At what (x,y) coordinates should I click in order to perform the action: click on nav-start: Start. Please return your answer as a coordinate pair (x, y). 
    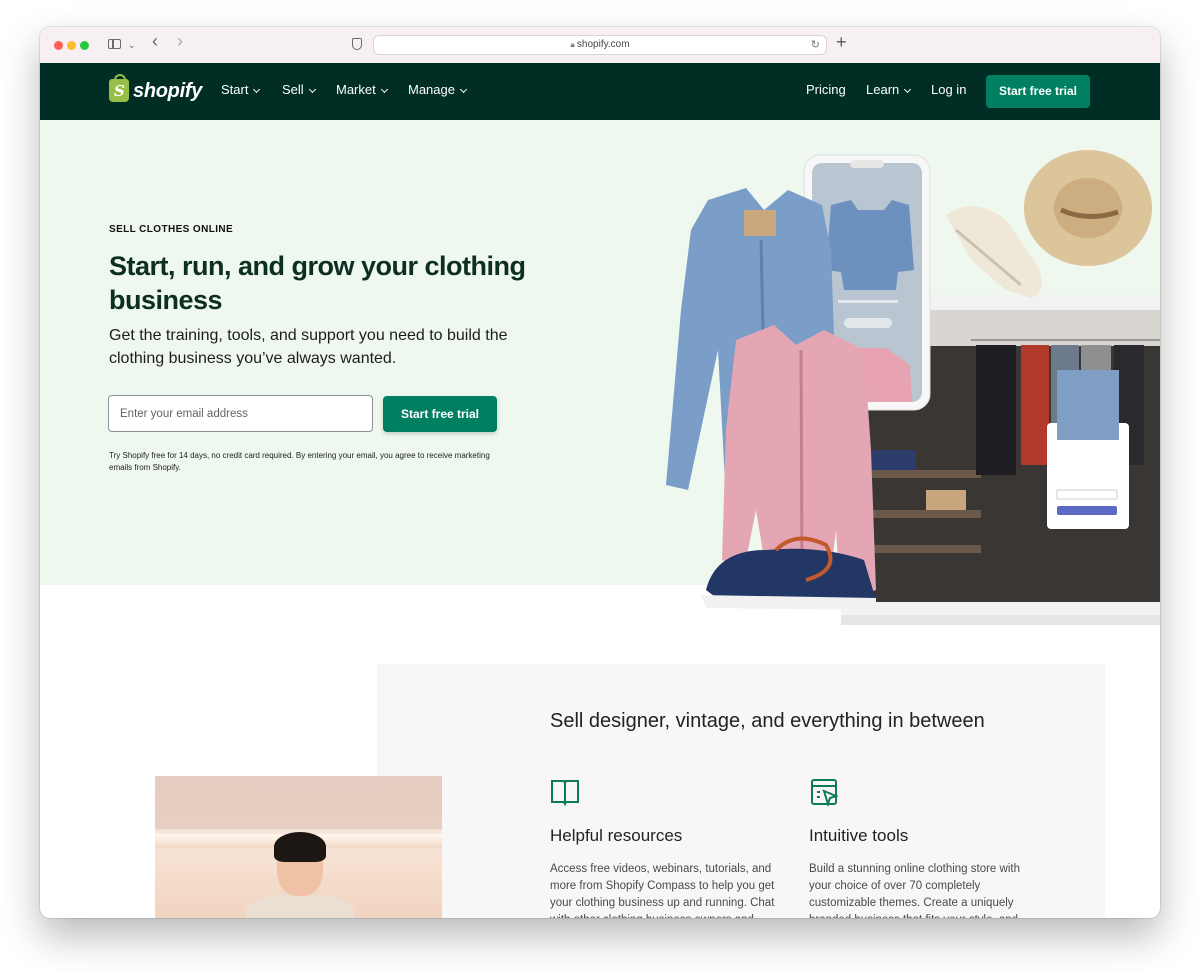
    Looking at the image, I should click on (241, 89).